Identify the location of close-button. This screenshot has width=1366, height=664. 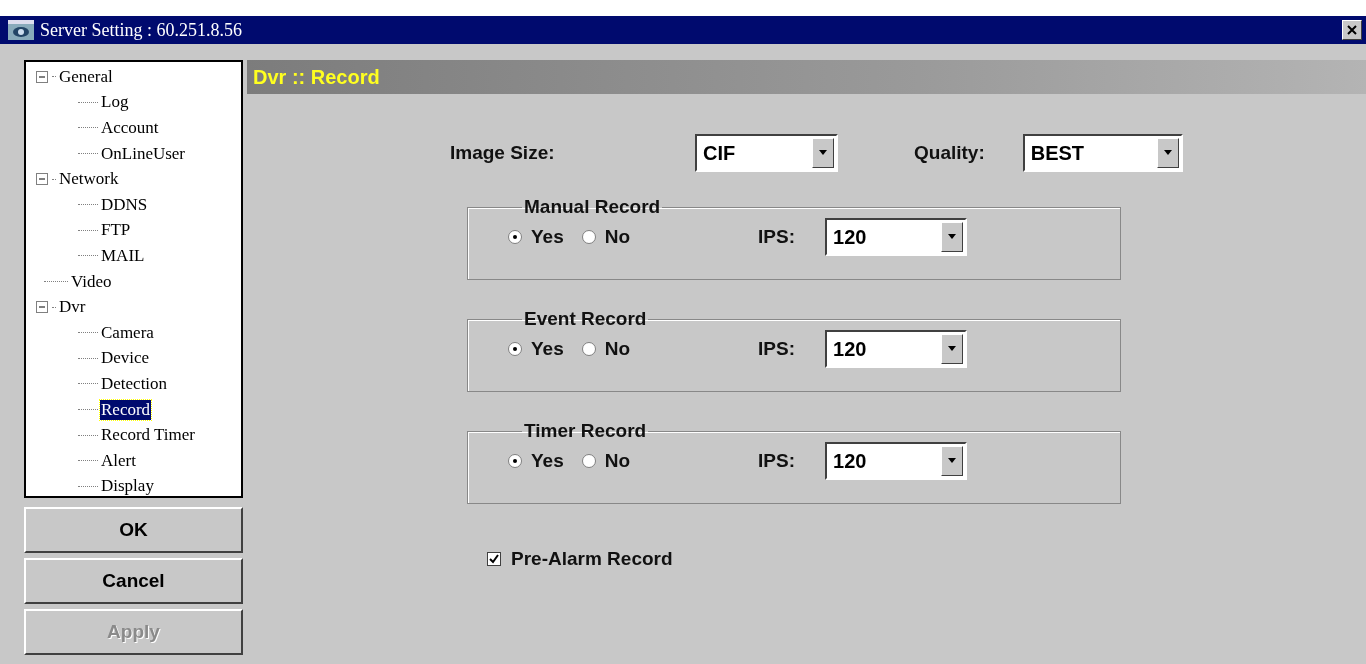
(1352, 30).